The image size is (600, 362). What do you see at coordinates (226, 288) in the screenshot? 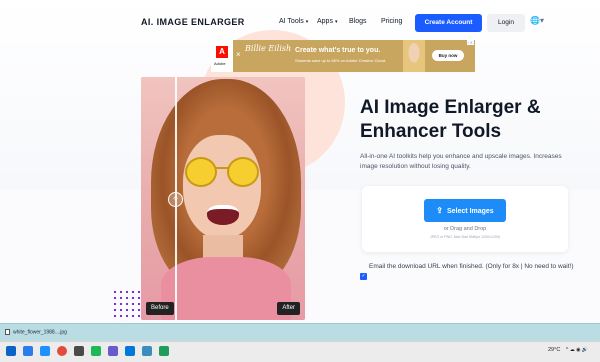
I see `photo-hoodie` at bounding box center [226, 288].